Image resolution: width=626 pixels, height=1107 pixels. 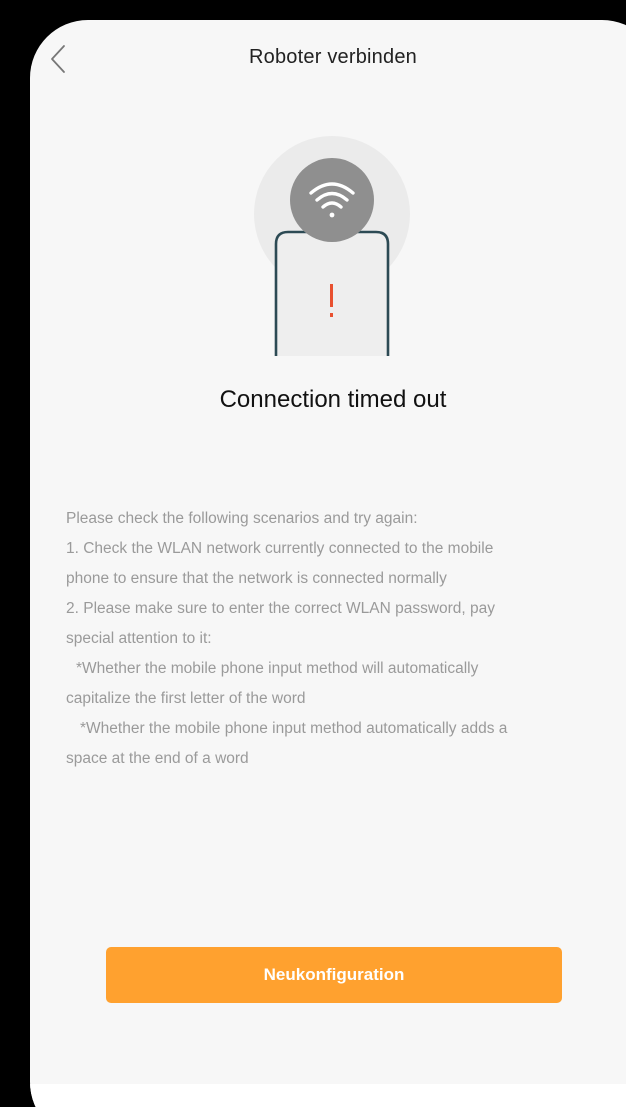 I want to click on instruction-line: capitalize the first letter of the word, so click(x=186, y=698).